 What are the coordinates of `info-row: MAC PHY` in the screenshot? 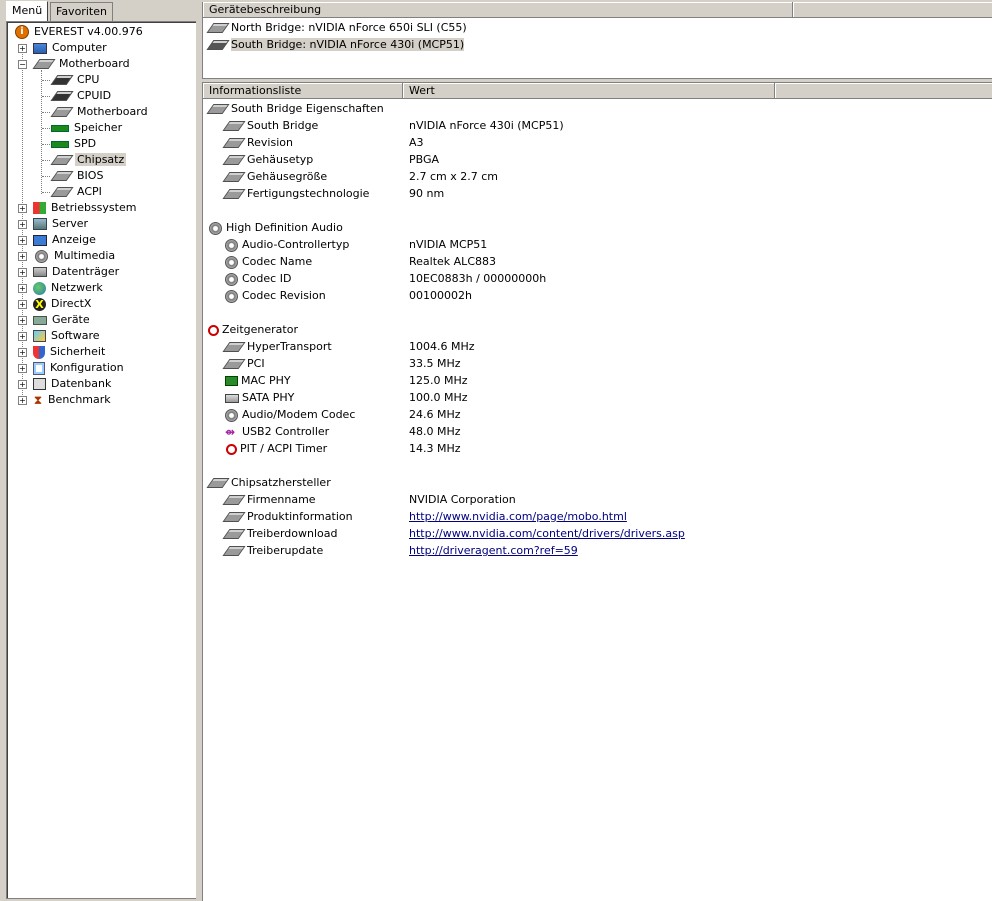 It's located at (257, 380).